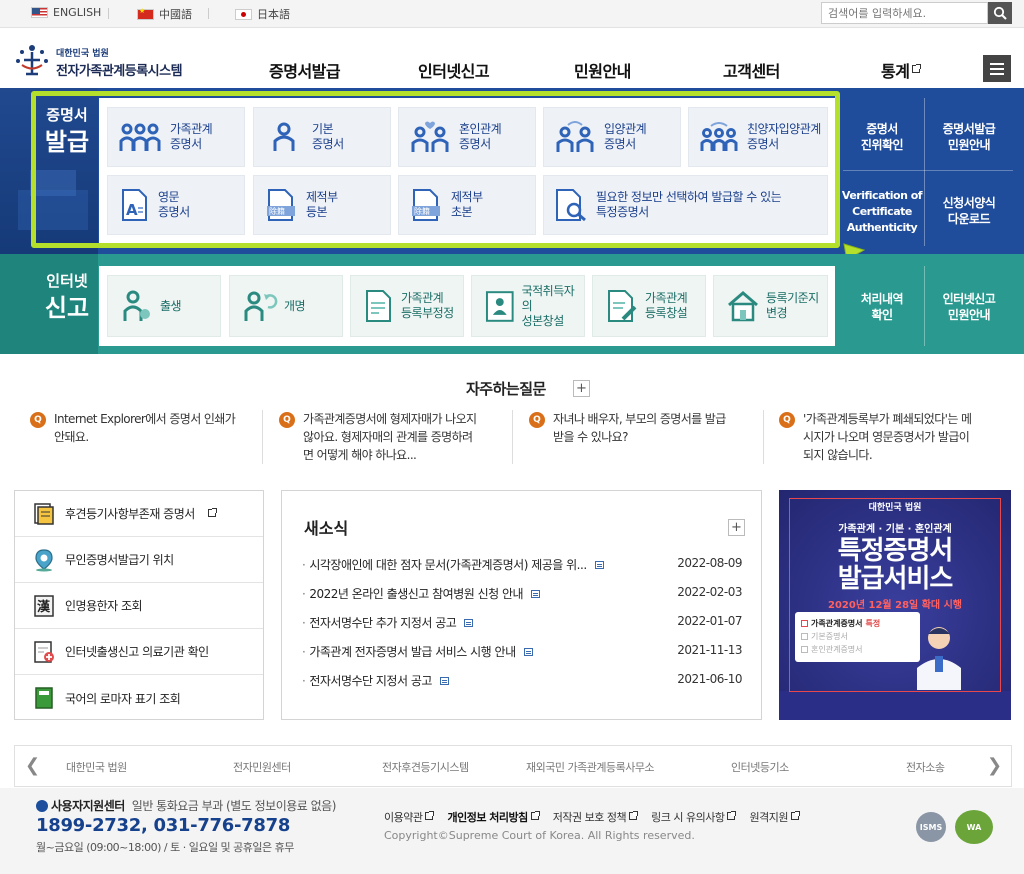 The image size is (1024, 874). What do you see at coordinates (139, 560) in the screenshot?
I see `quick-link-kiosk-location: 무인증명서발급기 위치` at bounding box center [139, 560].